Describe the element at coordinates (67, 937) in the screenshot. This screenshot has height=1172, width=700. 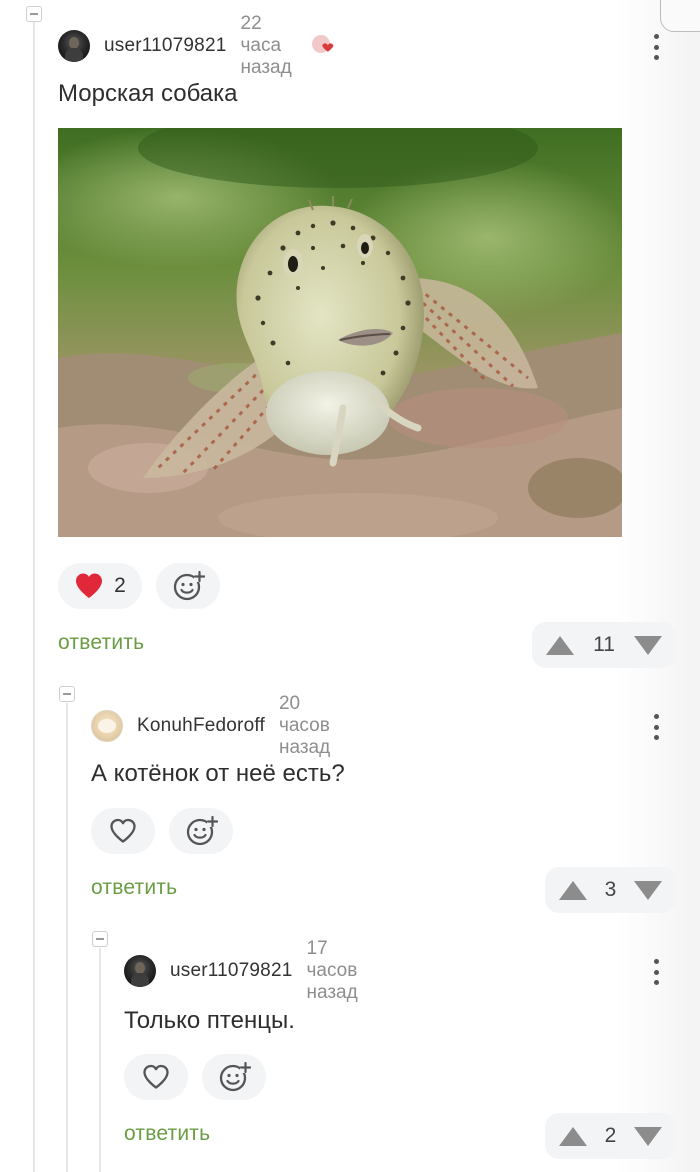
I see `thread-line-level1` at that location.